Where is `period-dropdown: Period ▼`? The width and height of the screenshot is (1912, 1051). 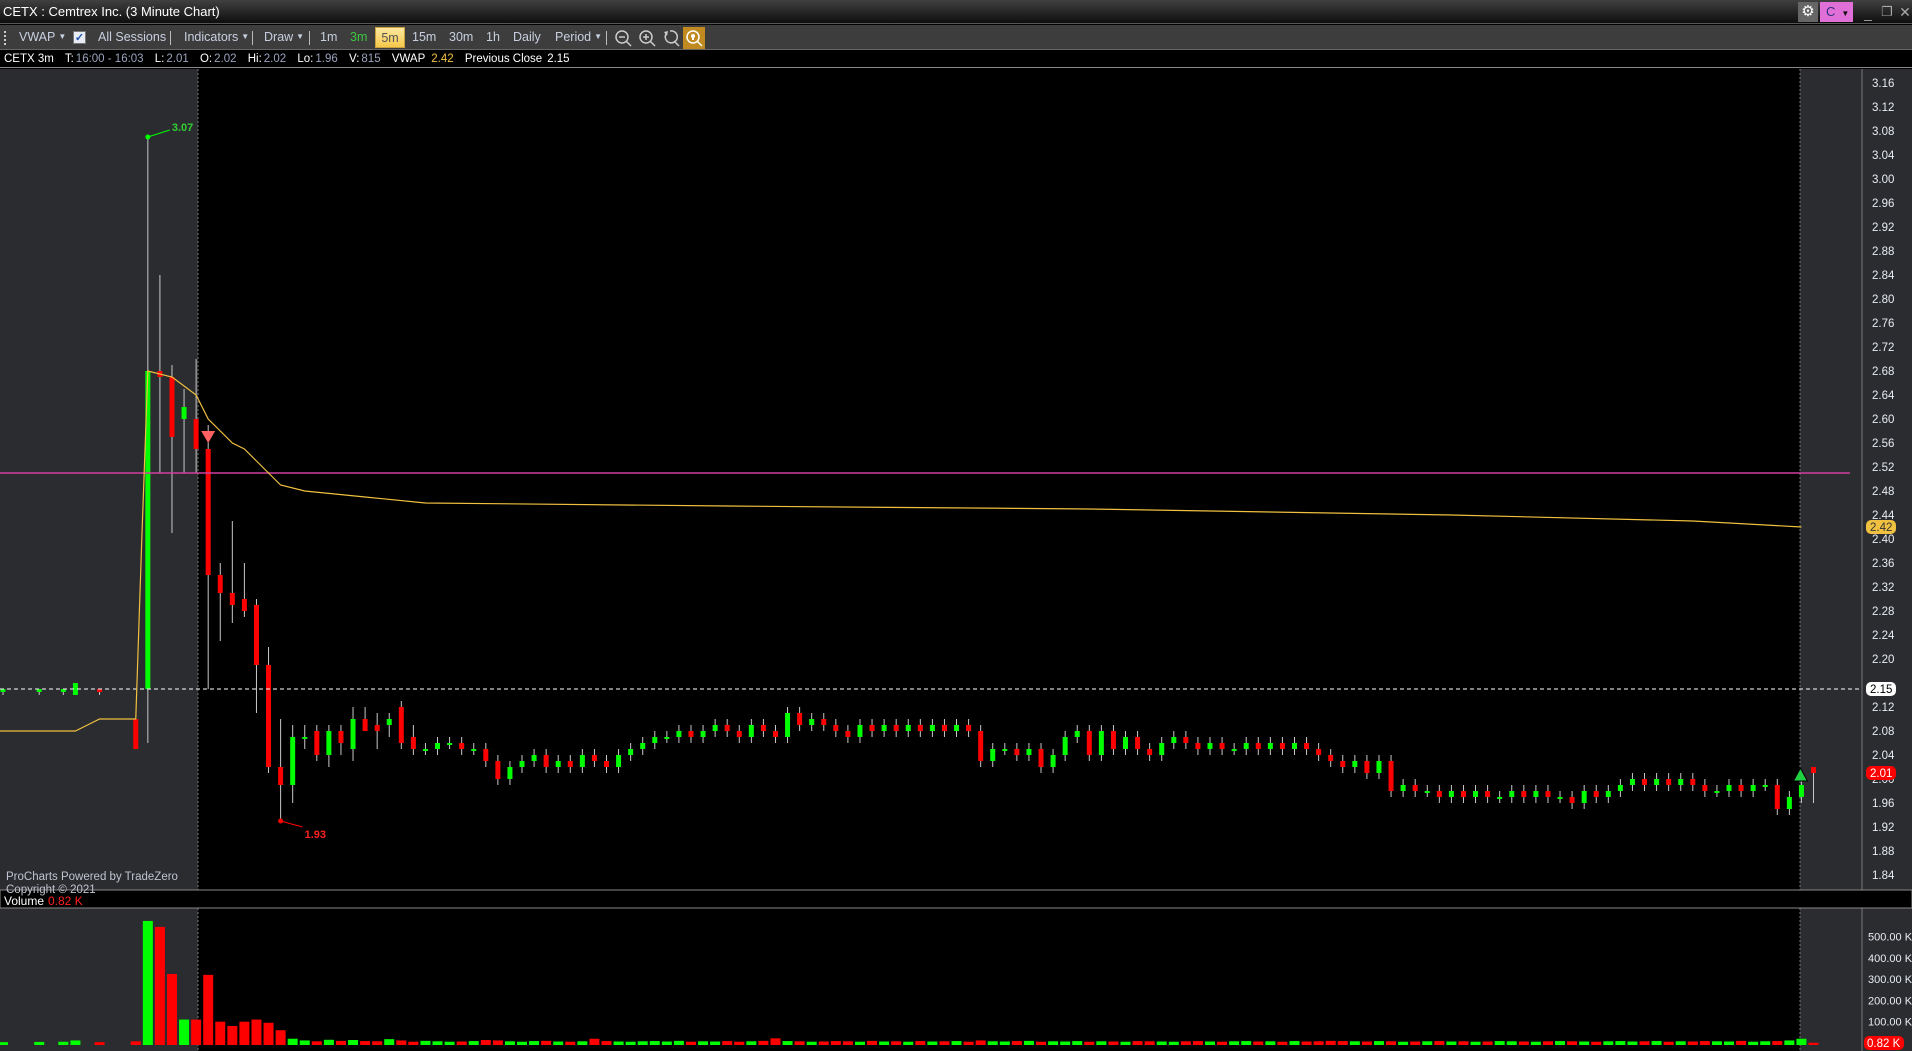 period-dropdown: Period ▼ is located at coordinates (578, 37).